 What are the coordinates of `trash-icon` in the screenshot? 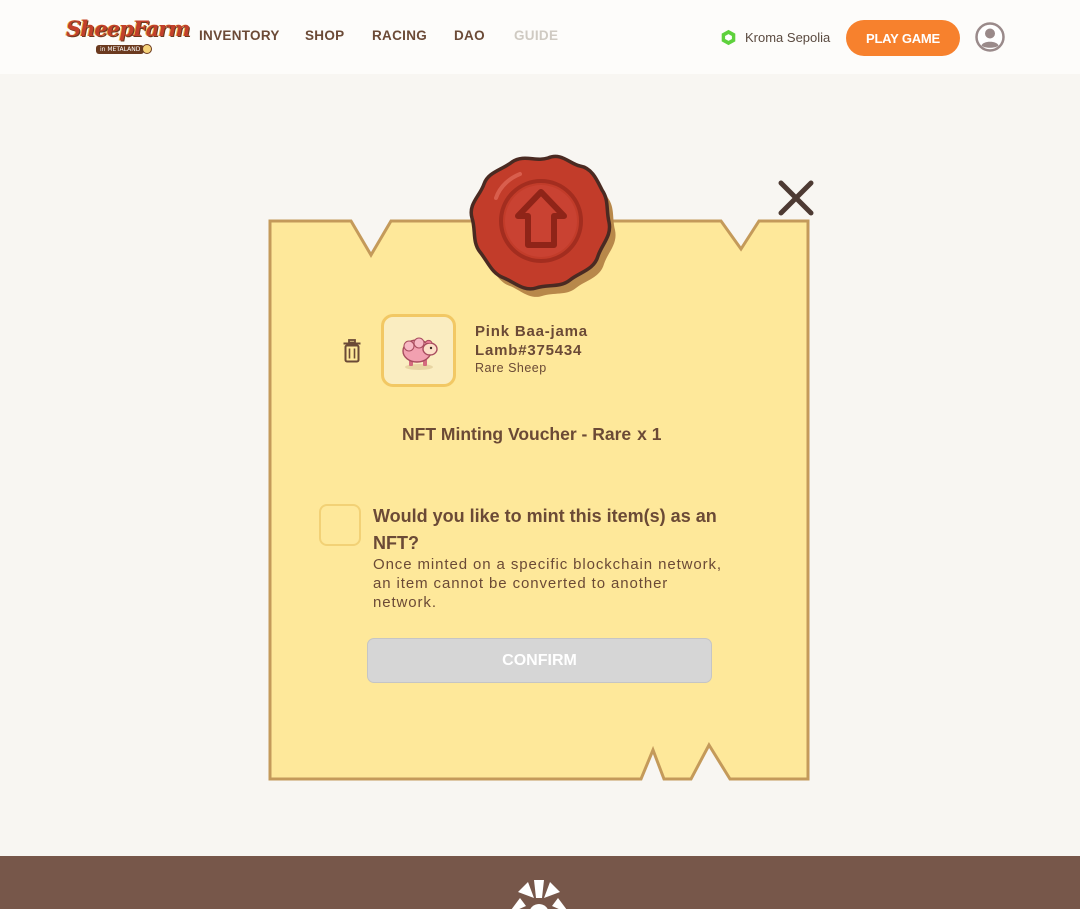 It's located at (352, 351).